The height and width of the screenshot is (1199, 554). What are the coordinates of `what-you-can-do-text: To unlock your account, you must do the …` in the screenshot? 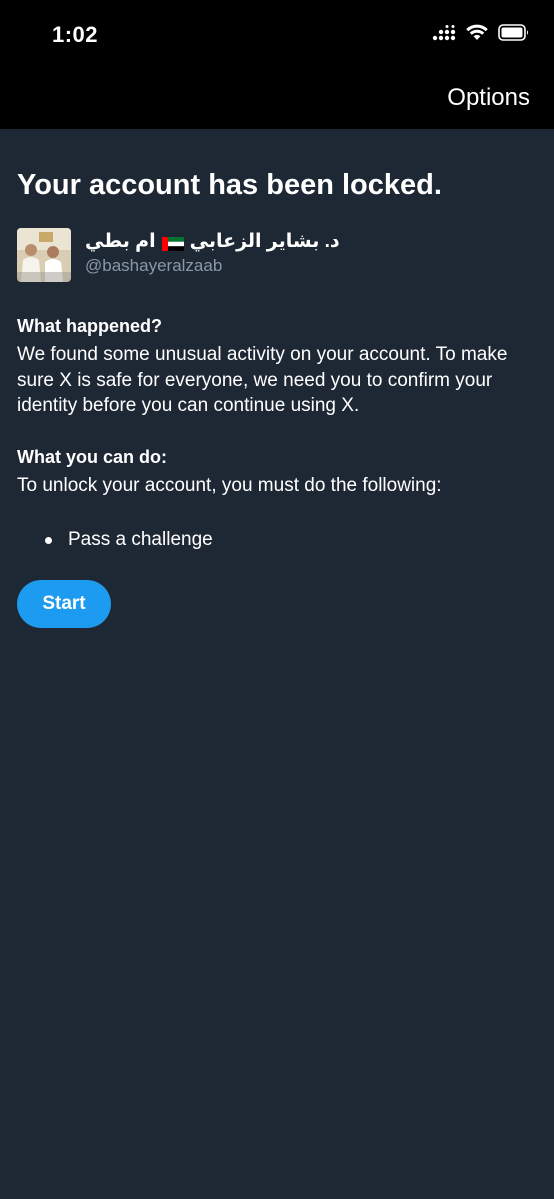 It's located at (229, 485).